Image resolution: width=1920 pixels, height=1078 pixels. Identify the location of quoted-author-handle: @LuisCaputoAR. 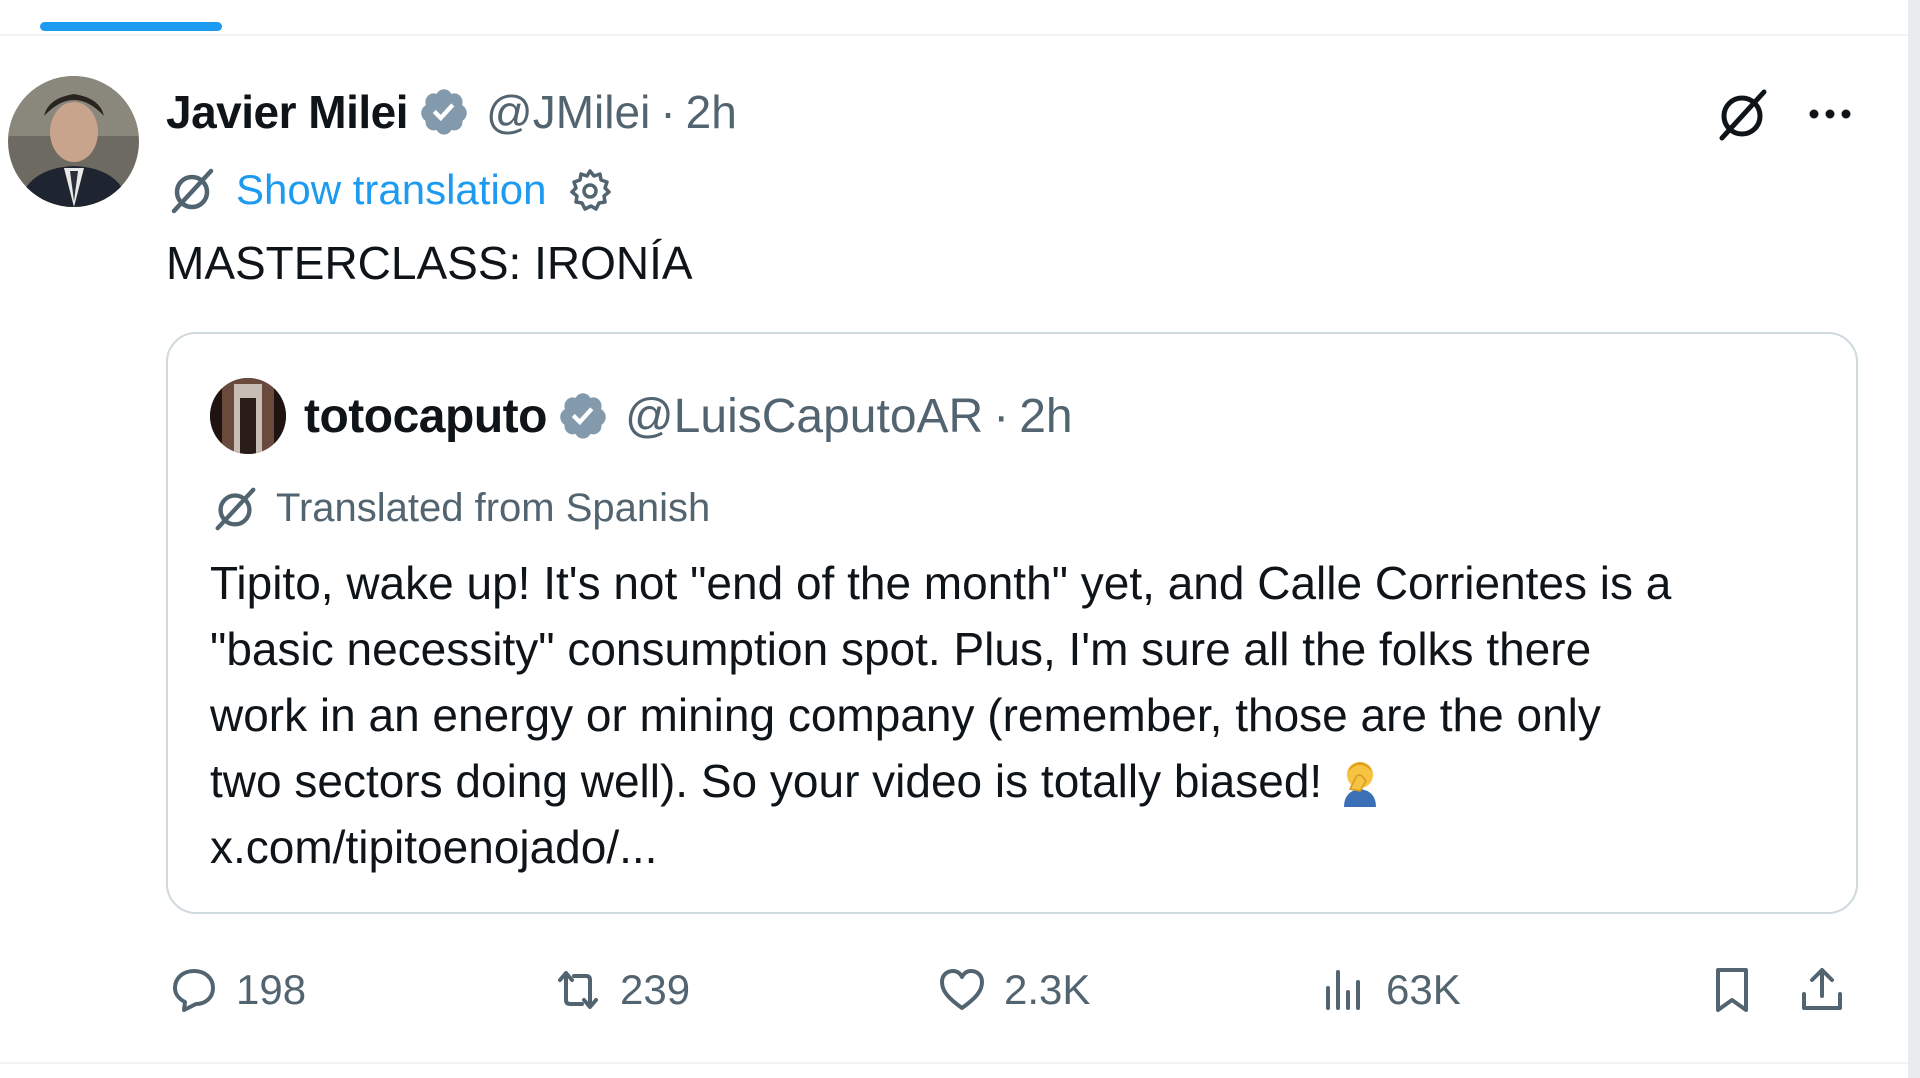
(804, 416).